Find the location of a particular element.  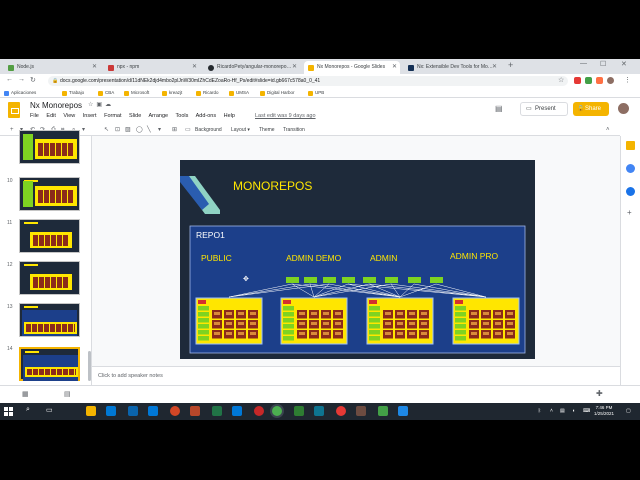

menu-view: View is located at coordinates (69, 116).